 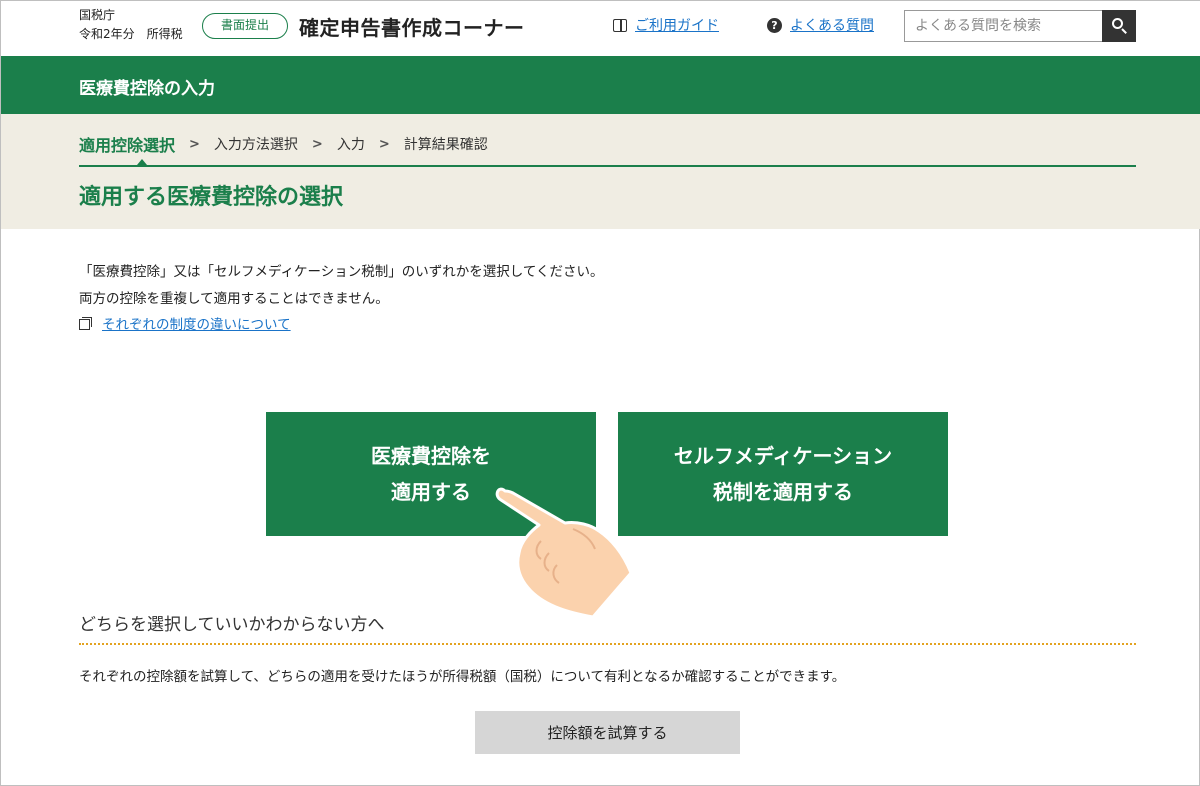 What do you see at coordinates (783, 474) in the screenshot?
I see `apply-self-medication-button: セルフメディケーション 税制を適用する` at bounding box center [783, 474].